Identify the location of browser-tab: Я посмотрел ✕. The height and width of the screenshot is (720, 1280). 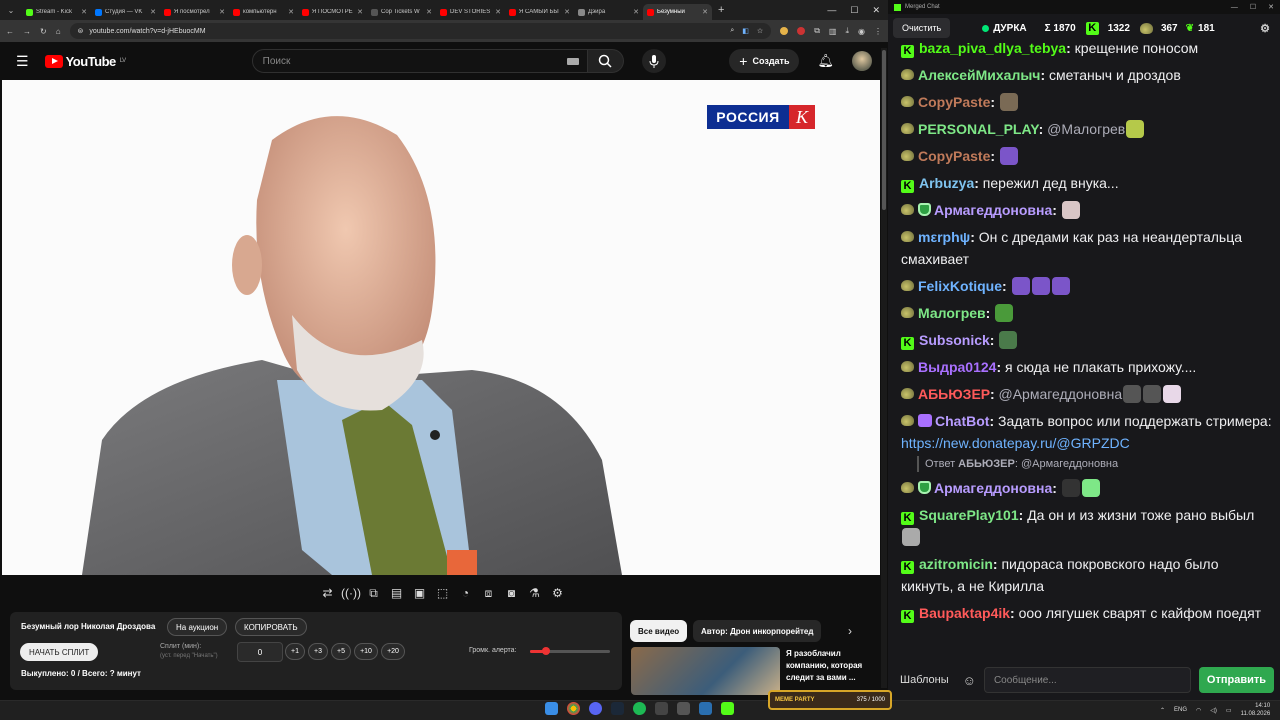
(194, 12).